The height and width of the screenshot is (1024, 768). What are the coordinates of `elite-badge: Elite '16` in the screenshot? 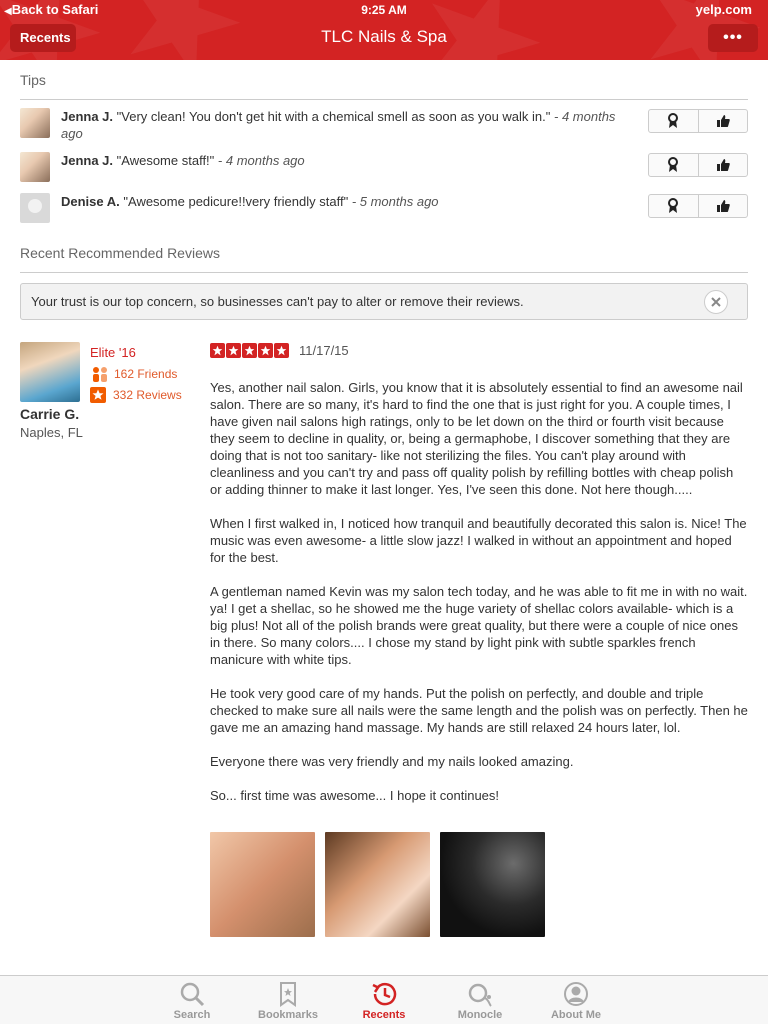 It's located at (113, 352).